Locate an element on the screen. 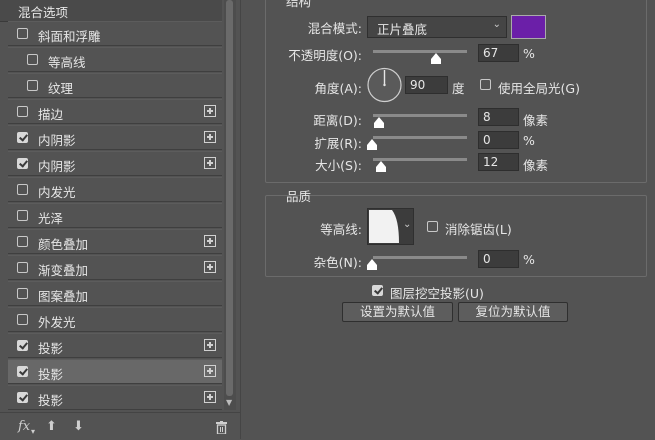 The image size is (655, 440). angle-input: 90 is located at coordinates (426, 85).